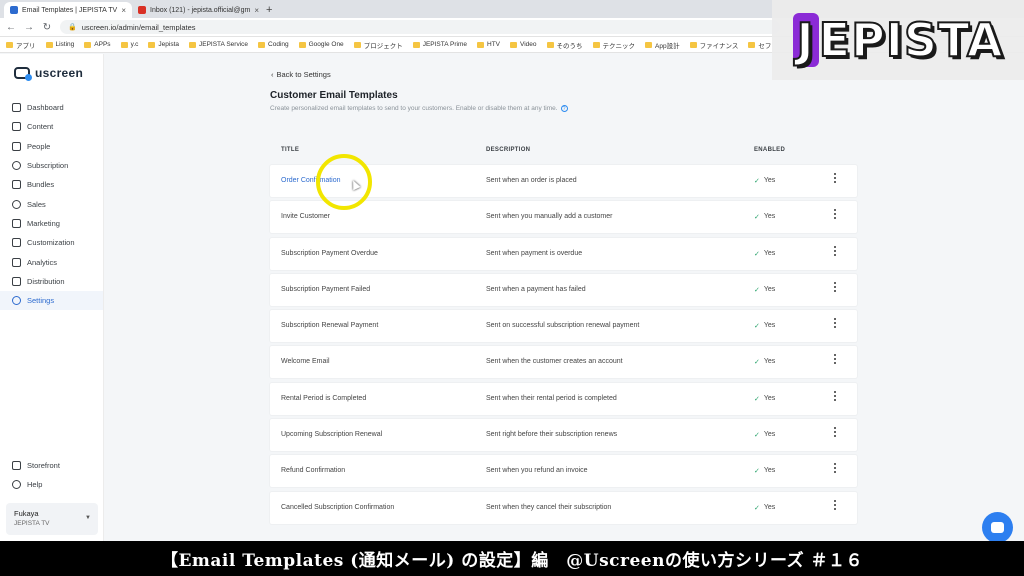  Describe the element at coordinates (218, 44) in the screenshot. I see `bookmark-item: JEPISTA Service` at that location.